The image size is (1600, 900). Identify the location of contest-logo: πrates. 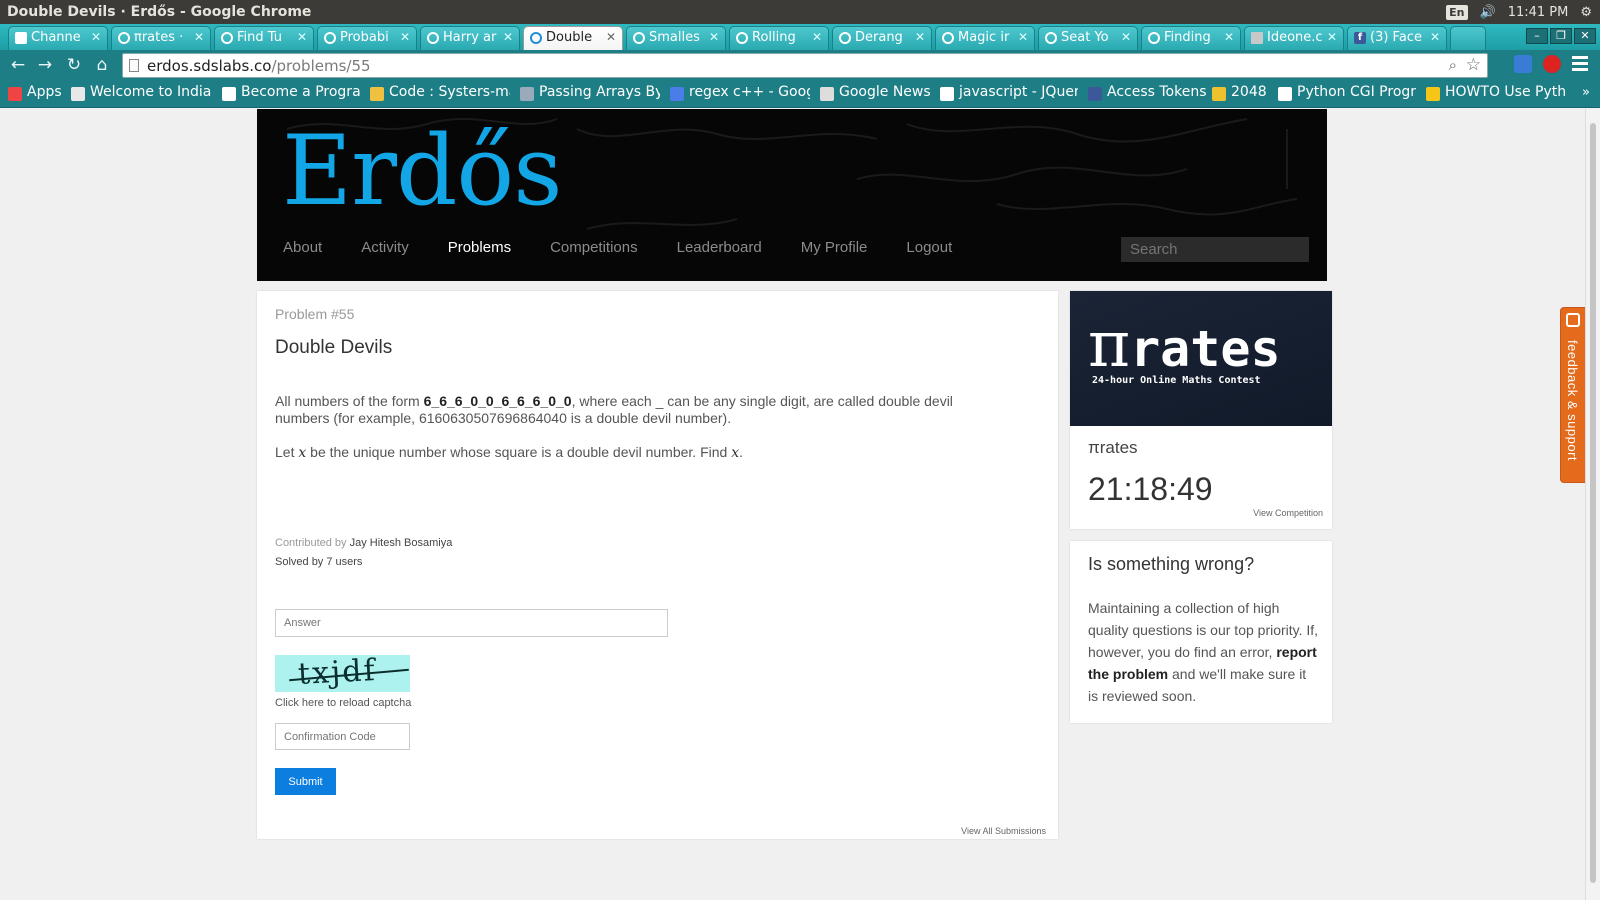
(1184, 345).